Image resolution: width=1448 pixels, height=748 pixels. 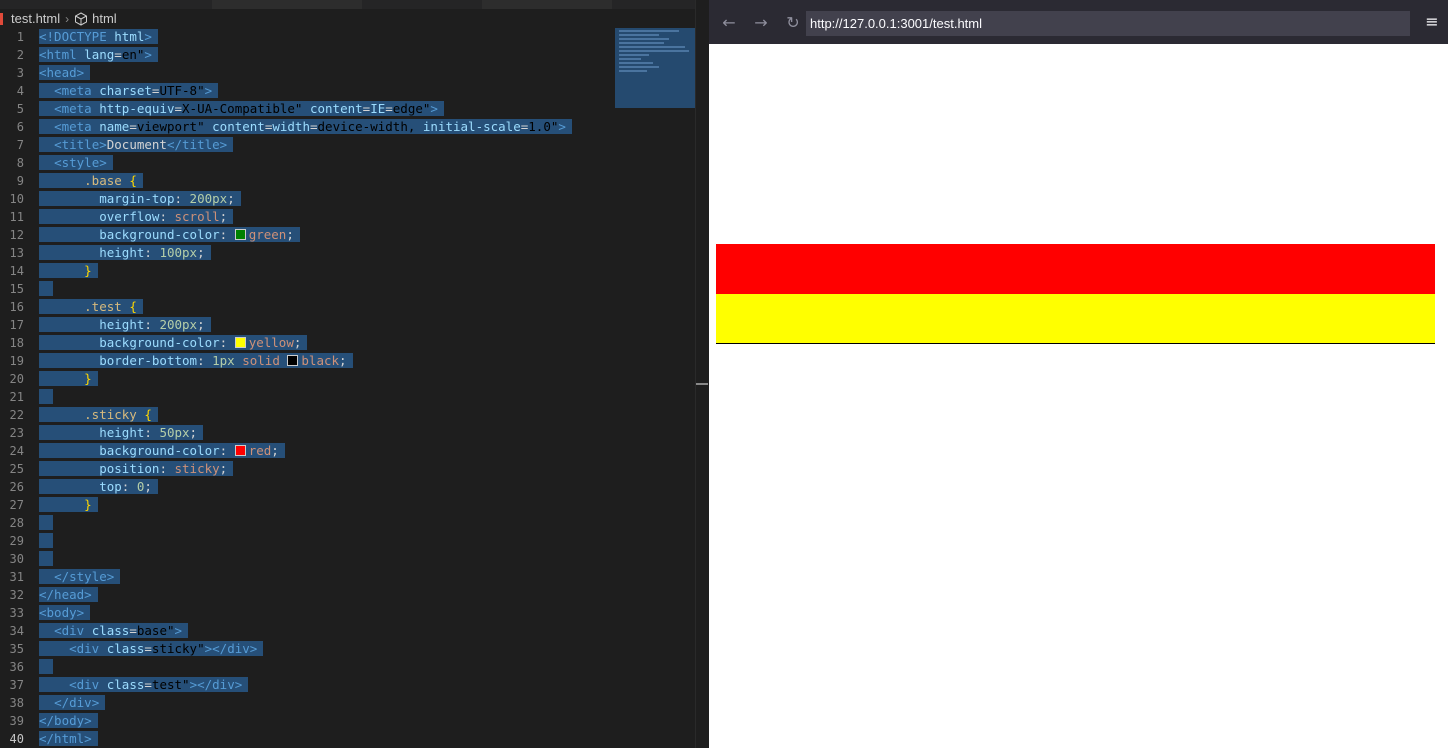 What do you see at coordinates (136, 145) in the screenshot?
I see `line-text: <title>Document</title>` at bounding box center [136, 145].